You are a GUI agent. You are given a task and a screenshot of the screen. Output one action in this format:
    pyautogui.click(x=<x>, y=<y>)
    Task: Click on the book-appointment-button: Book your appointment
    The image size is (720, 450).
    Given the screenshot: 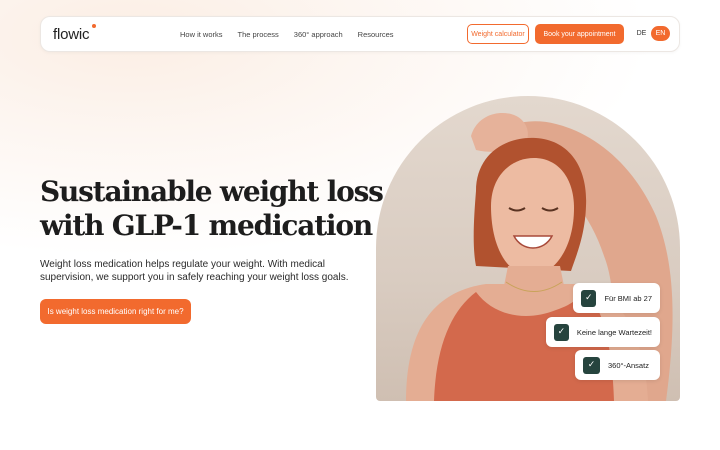 What is the action you would take?
    pyautogui.click(x=579, y=34)
    